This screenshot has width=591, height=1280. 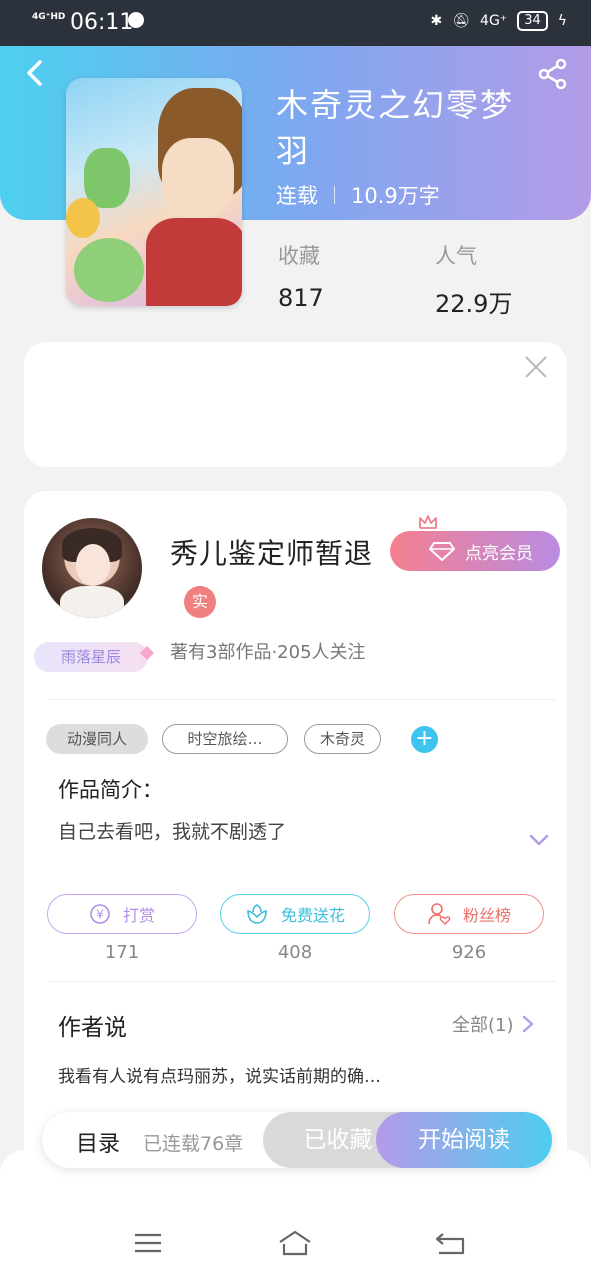 I want to click on tag-category: 动漫同人, so click(x=97, y=739).